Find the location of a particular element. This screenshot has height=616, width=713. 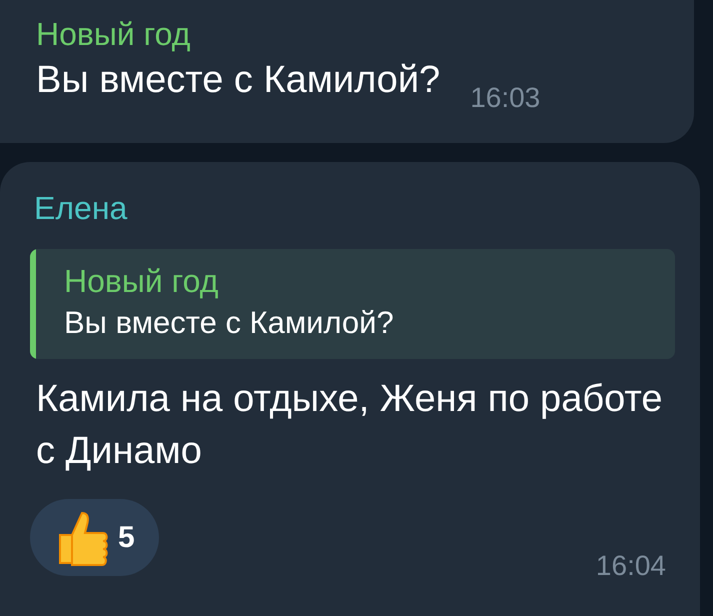

message-text: Камила на отдыхе, Женя по работе с Динамо is located at coordinates (350, 425).